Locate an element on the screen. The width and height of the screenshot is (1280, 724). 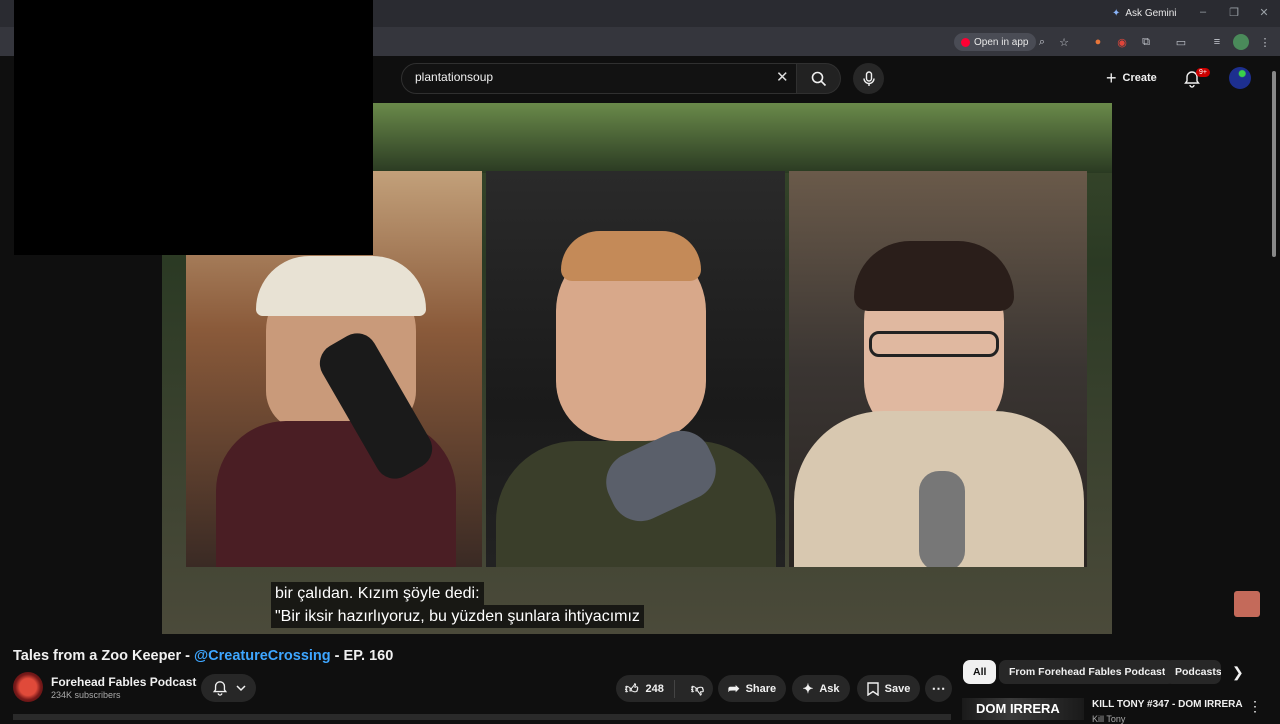
thumbnail-text: DOM IRRERA is located at coordinates (1018, 708).